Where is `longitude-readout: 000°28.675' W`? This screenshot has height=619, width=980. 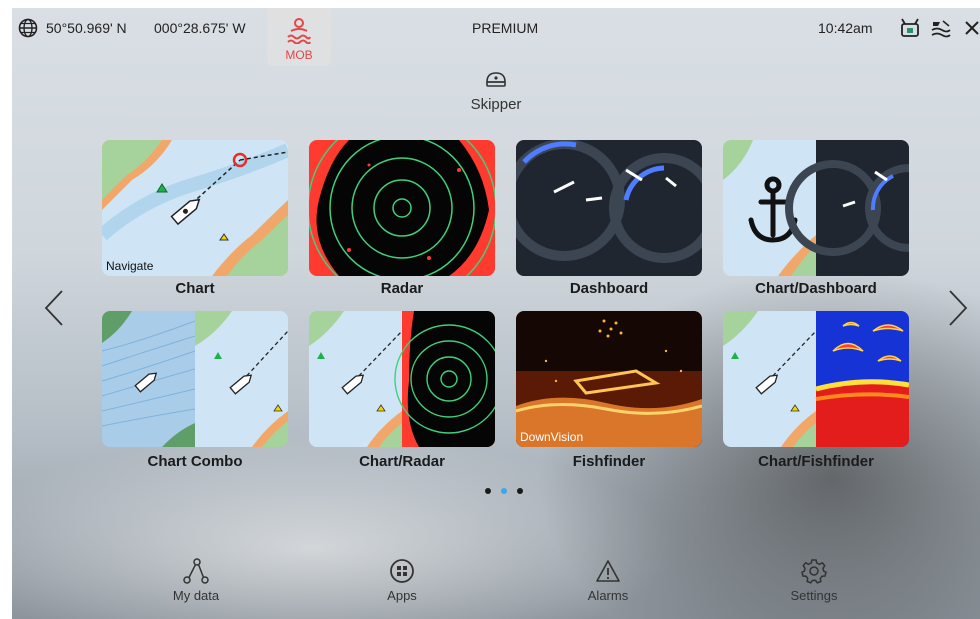 longitude-readout: 000°28.675' W is located at coordinates (200, 28).